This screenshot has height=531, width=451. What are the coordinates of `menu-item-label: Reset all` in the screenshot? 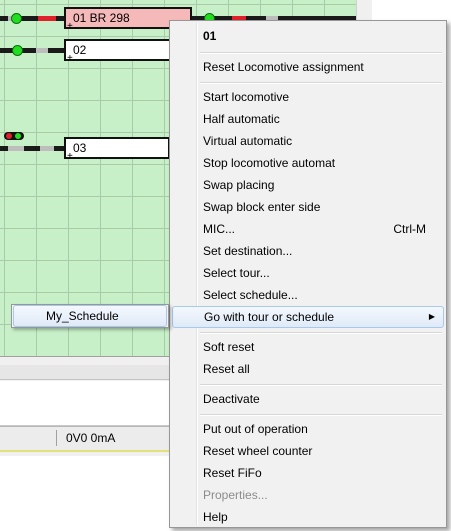 It's located at (226, 369).